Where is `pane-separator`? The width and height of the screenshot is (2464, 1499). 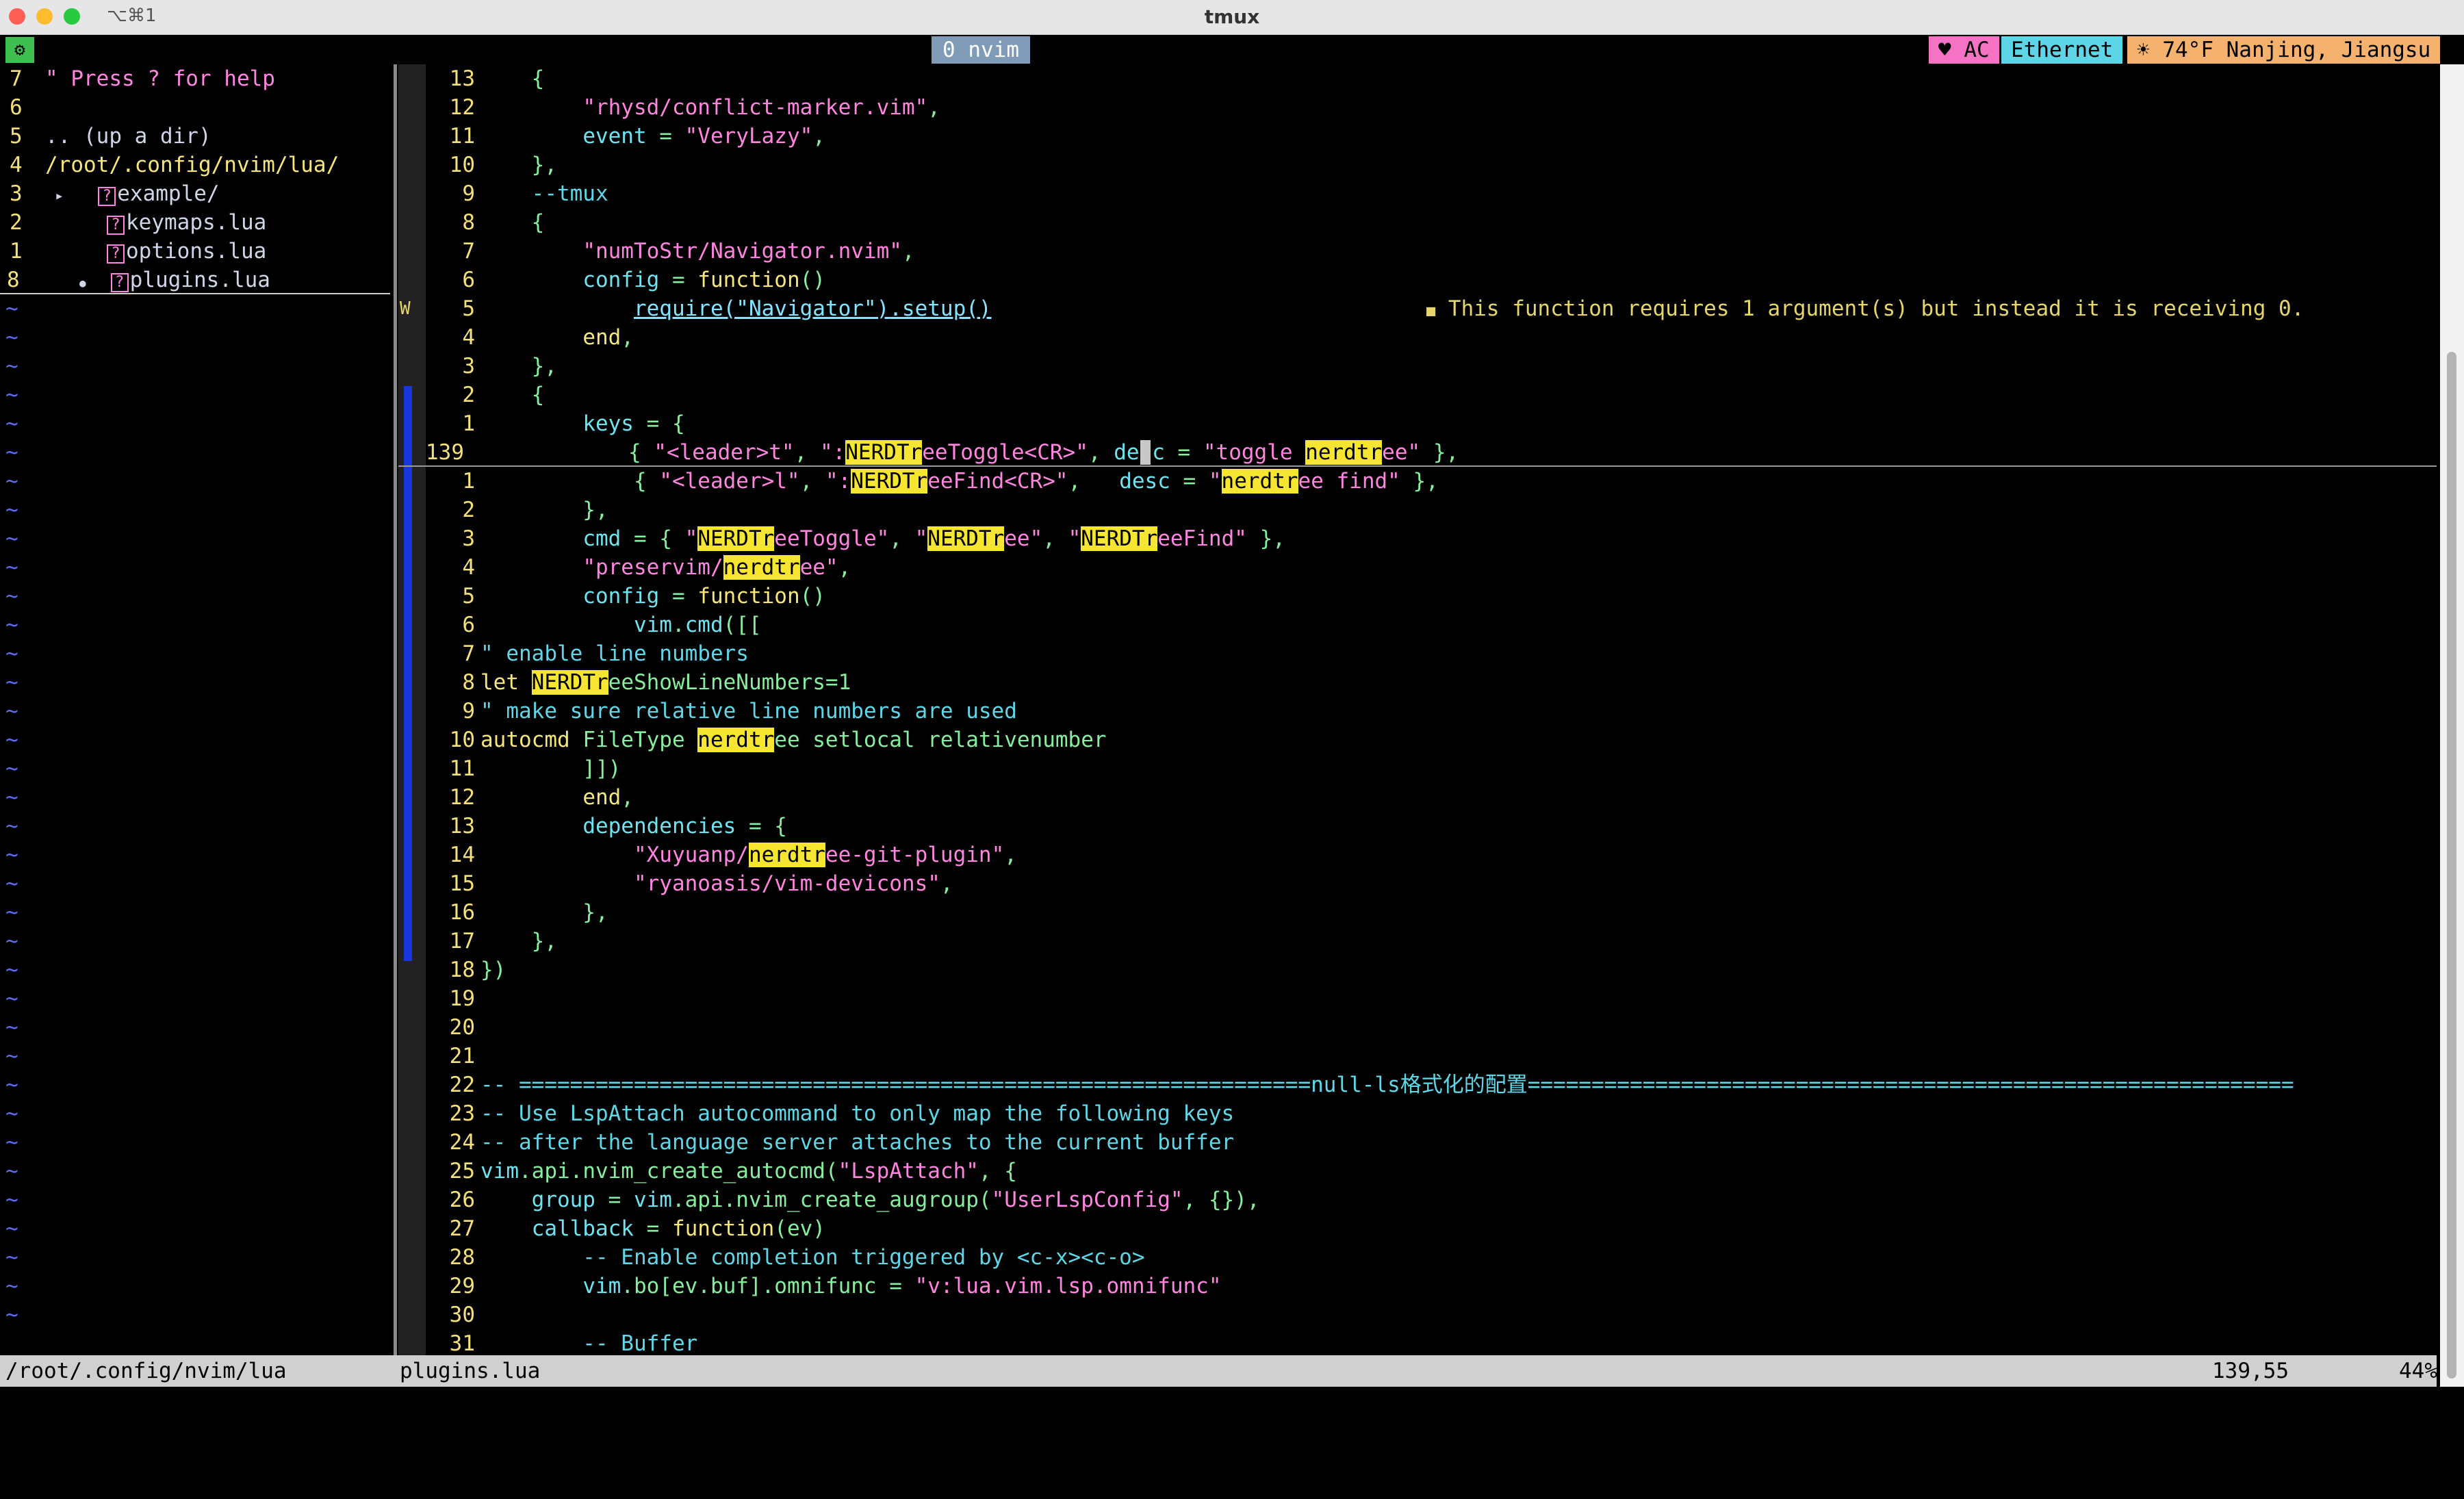
pane-separator is located at coordinates (395, 709).